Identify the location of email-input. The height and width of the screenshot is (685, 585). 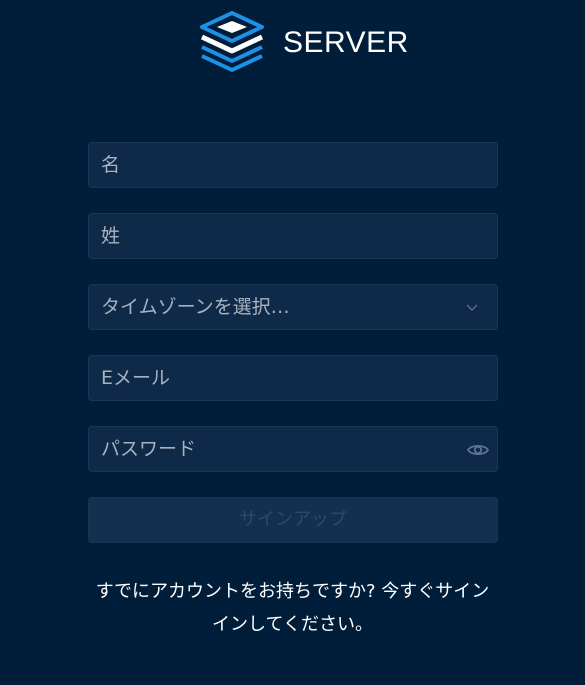
(293, 378).